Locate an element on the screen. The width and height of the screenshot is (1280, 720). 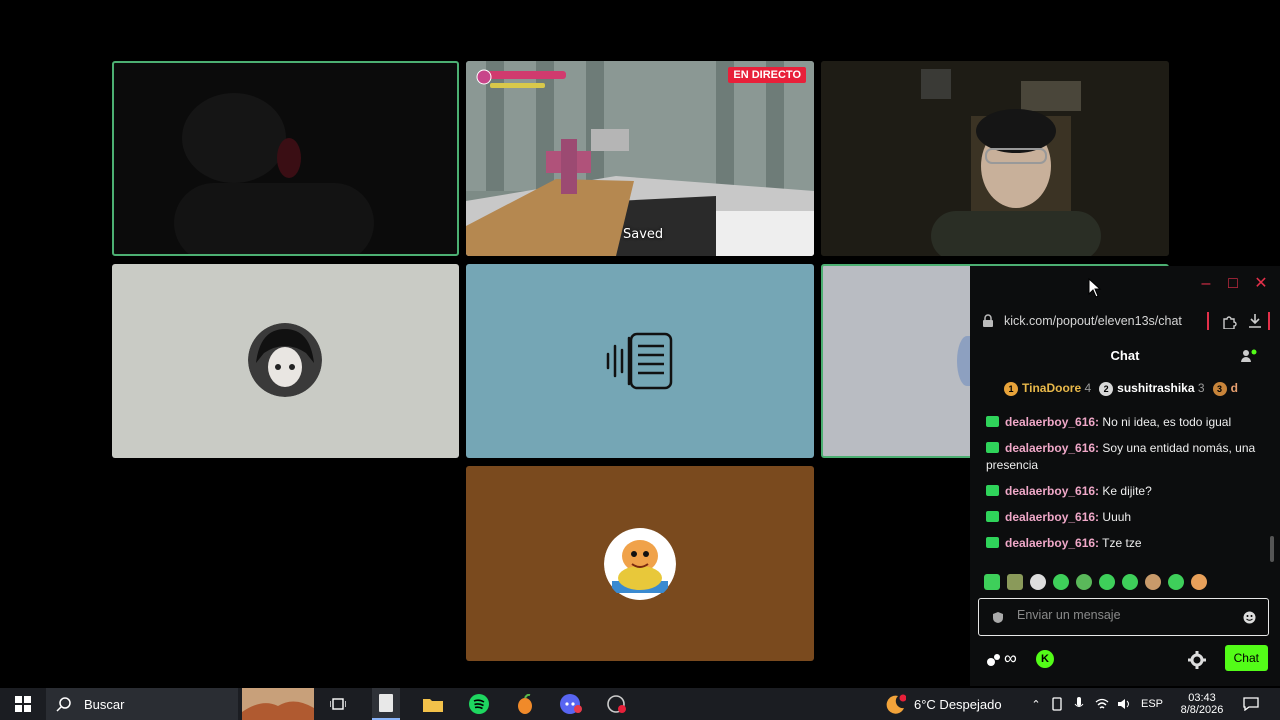
taskbar-app-discord is located at coordinates (571, 704).